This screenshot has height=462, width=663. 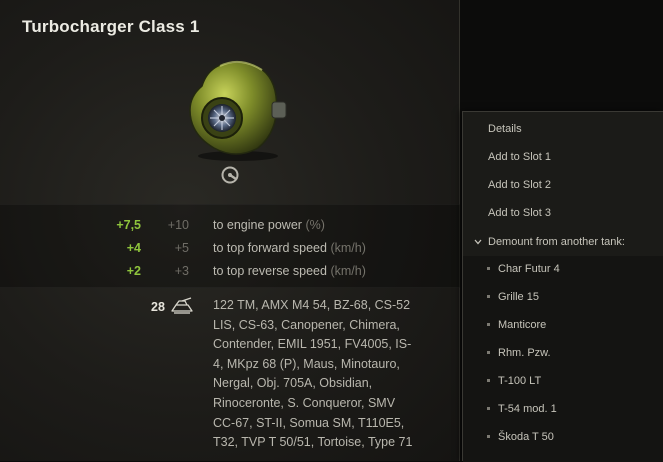 I want to click on menu-item-demount-label: Demount from another tank:, so click(x=556, y=242).